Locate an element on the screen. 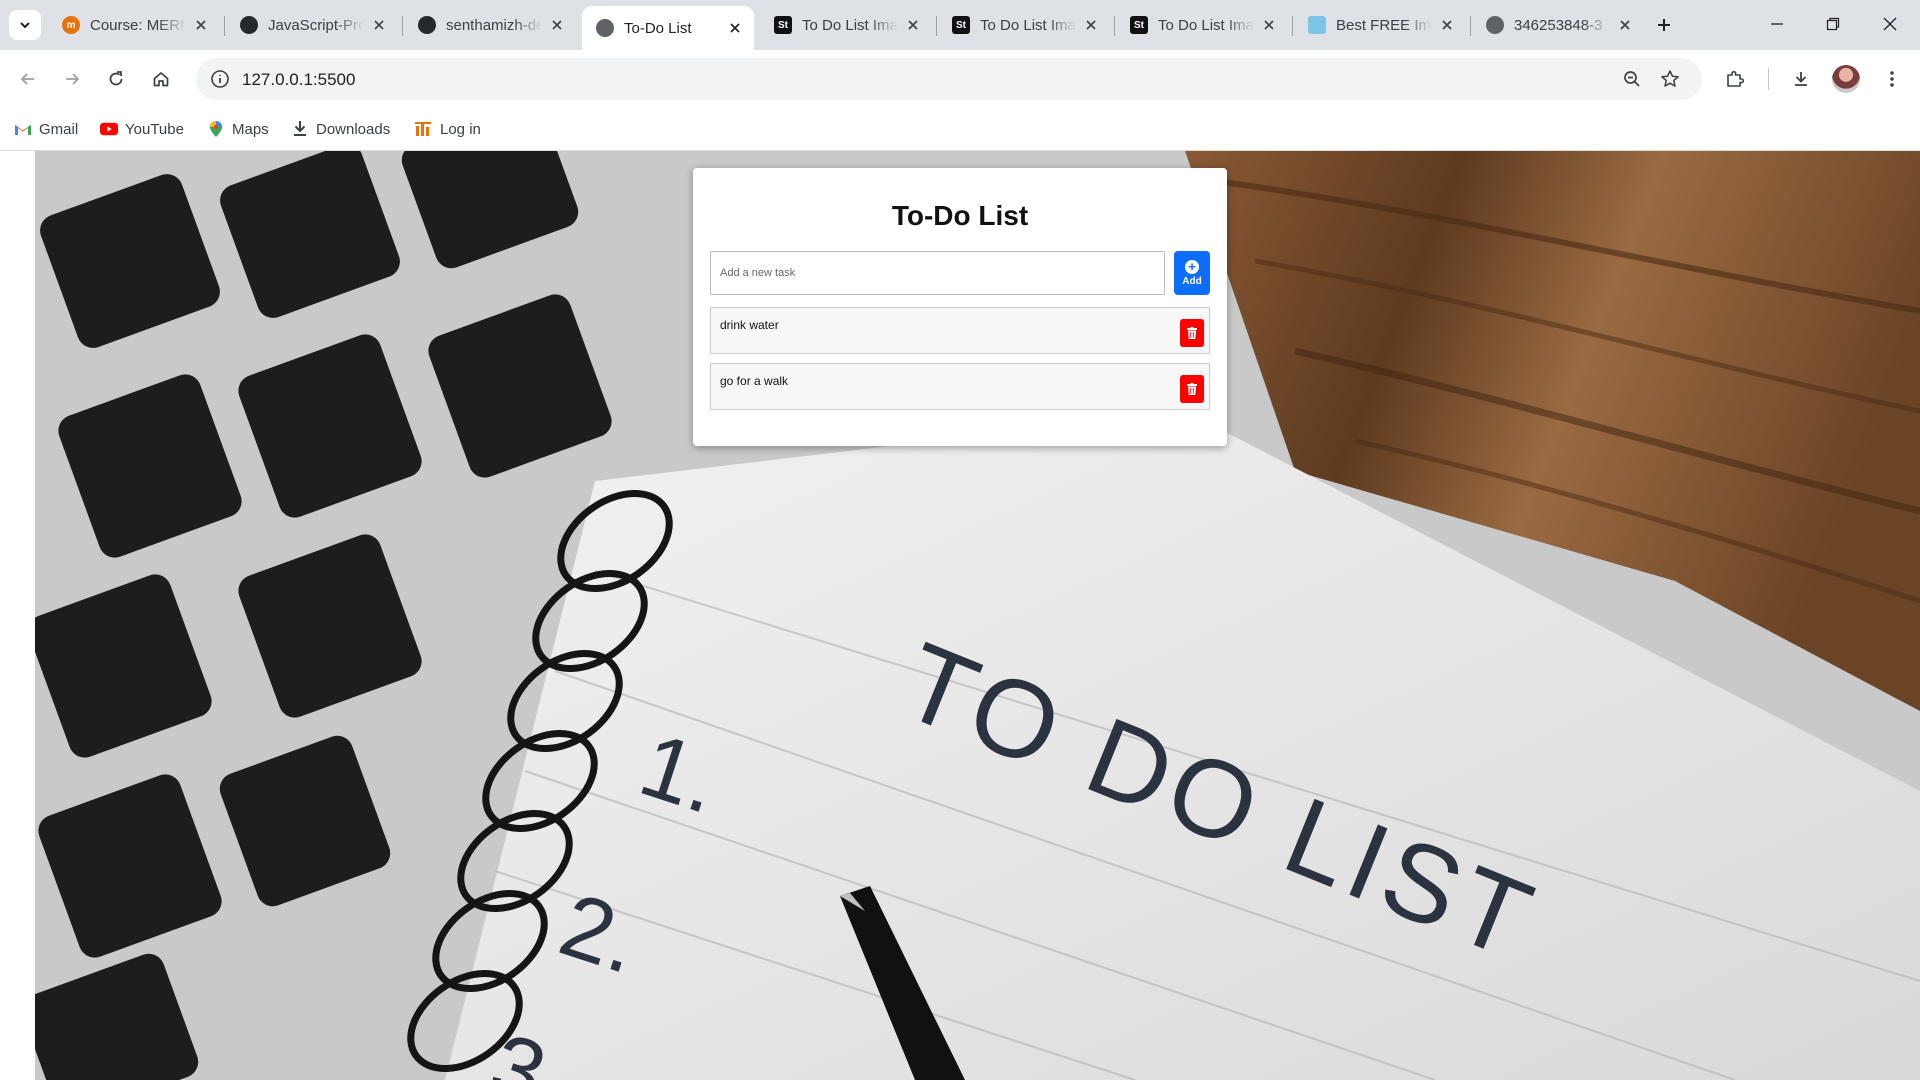 The image size is (1920, 1080). bookmark-login: Log in is located at coordinates (448, 129).